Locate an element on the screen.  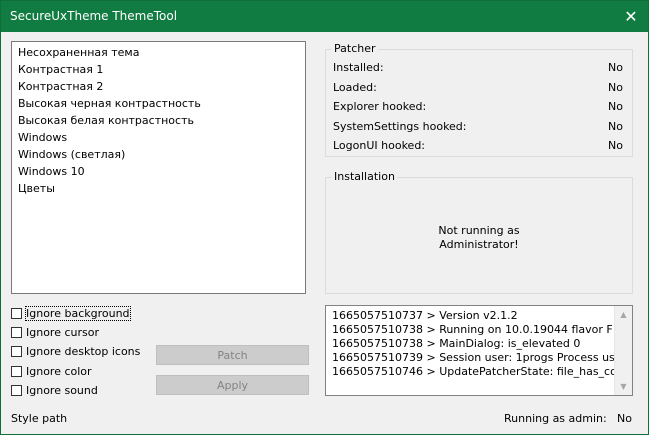
ignore-background-checkbox: Ignore background is located at coordinates (71, 313).